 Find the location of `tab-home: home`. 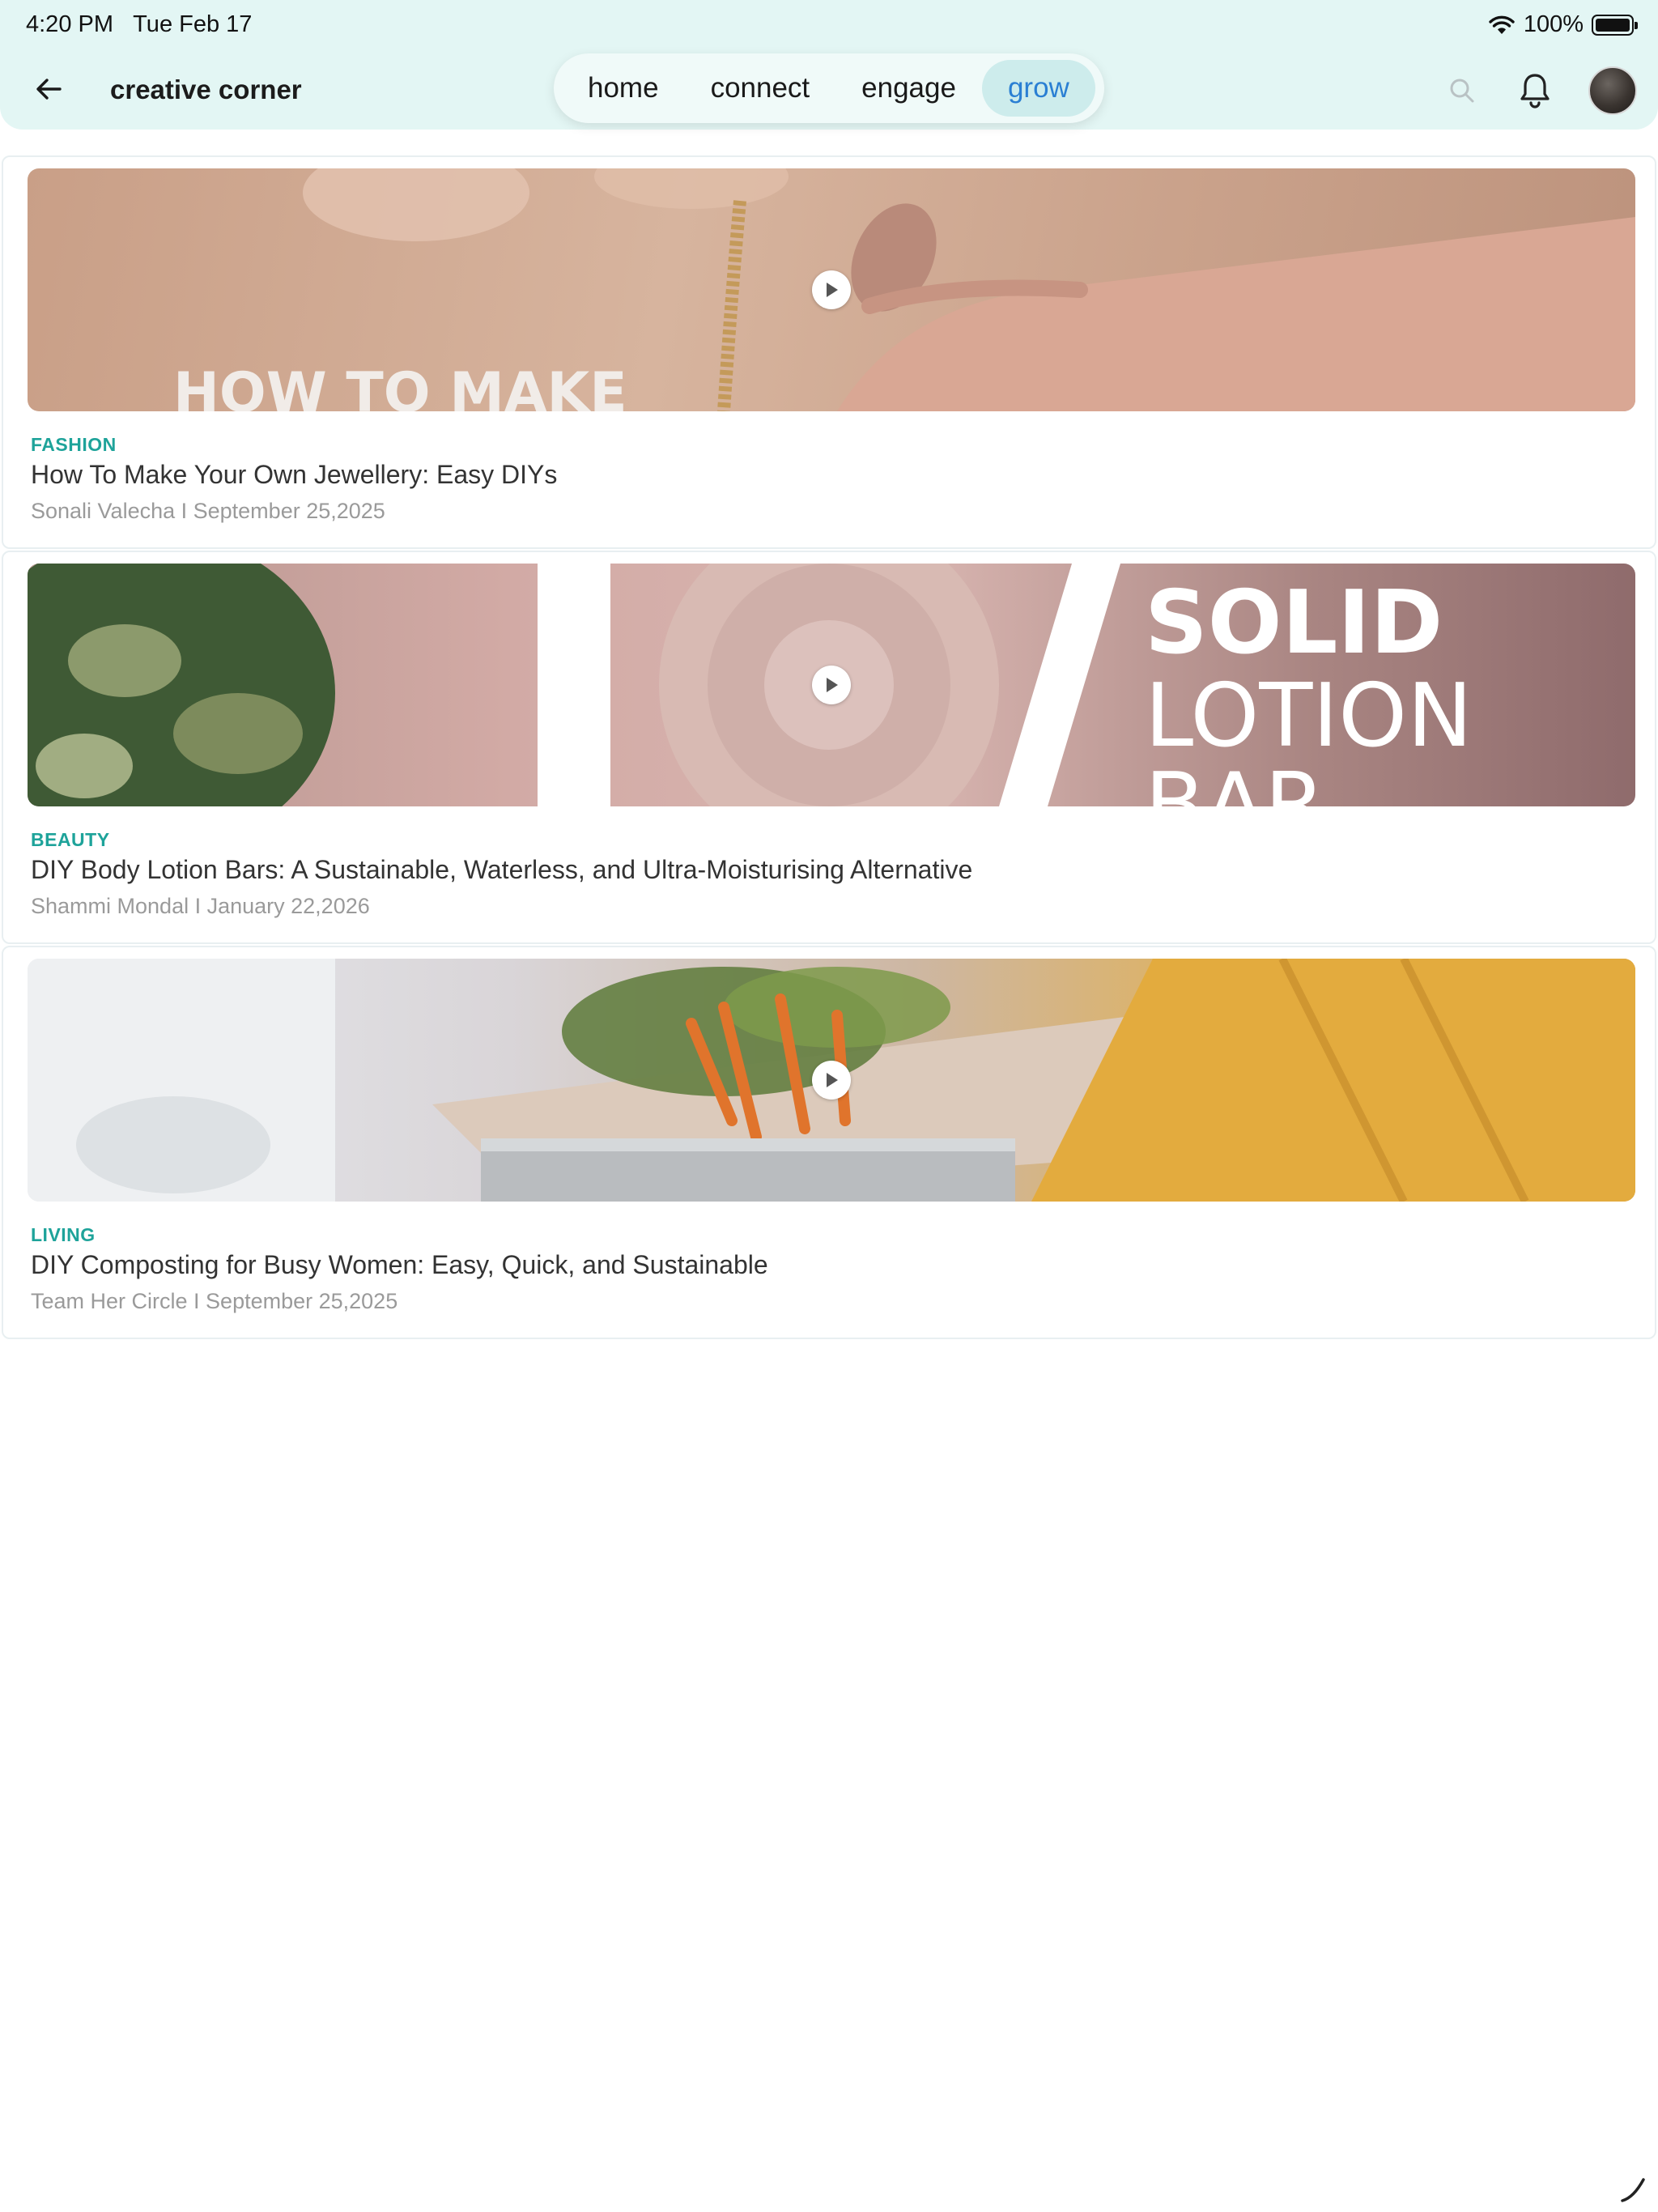

tab-home: home is located at coordinates (623, 88).